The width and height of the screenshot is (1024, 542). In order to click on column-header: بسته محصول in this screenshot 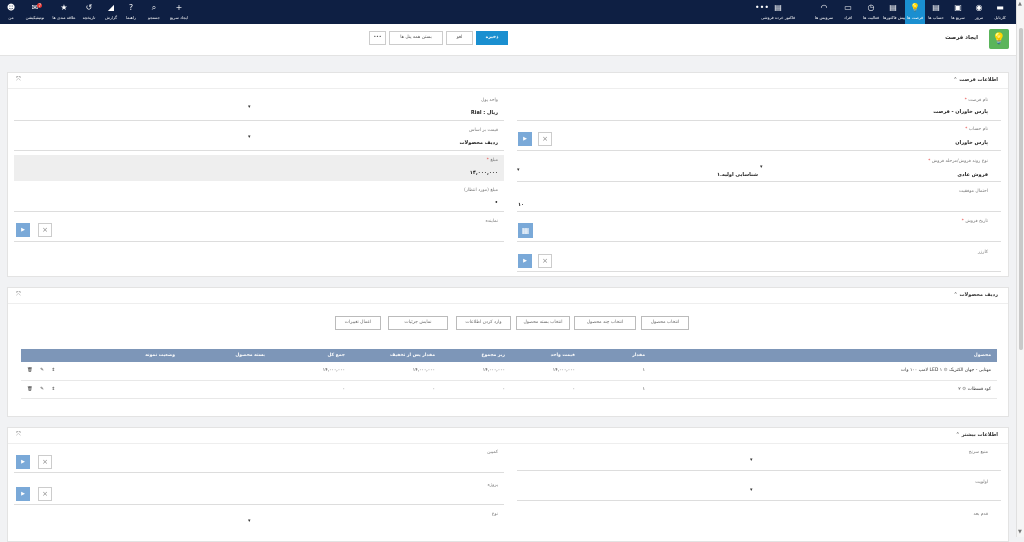, I will do `click(226, 355)`.